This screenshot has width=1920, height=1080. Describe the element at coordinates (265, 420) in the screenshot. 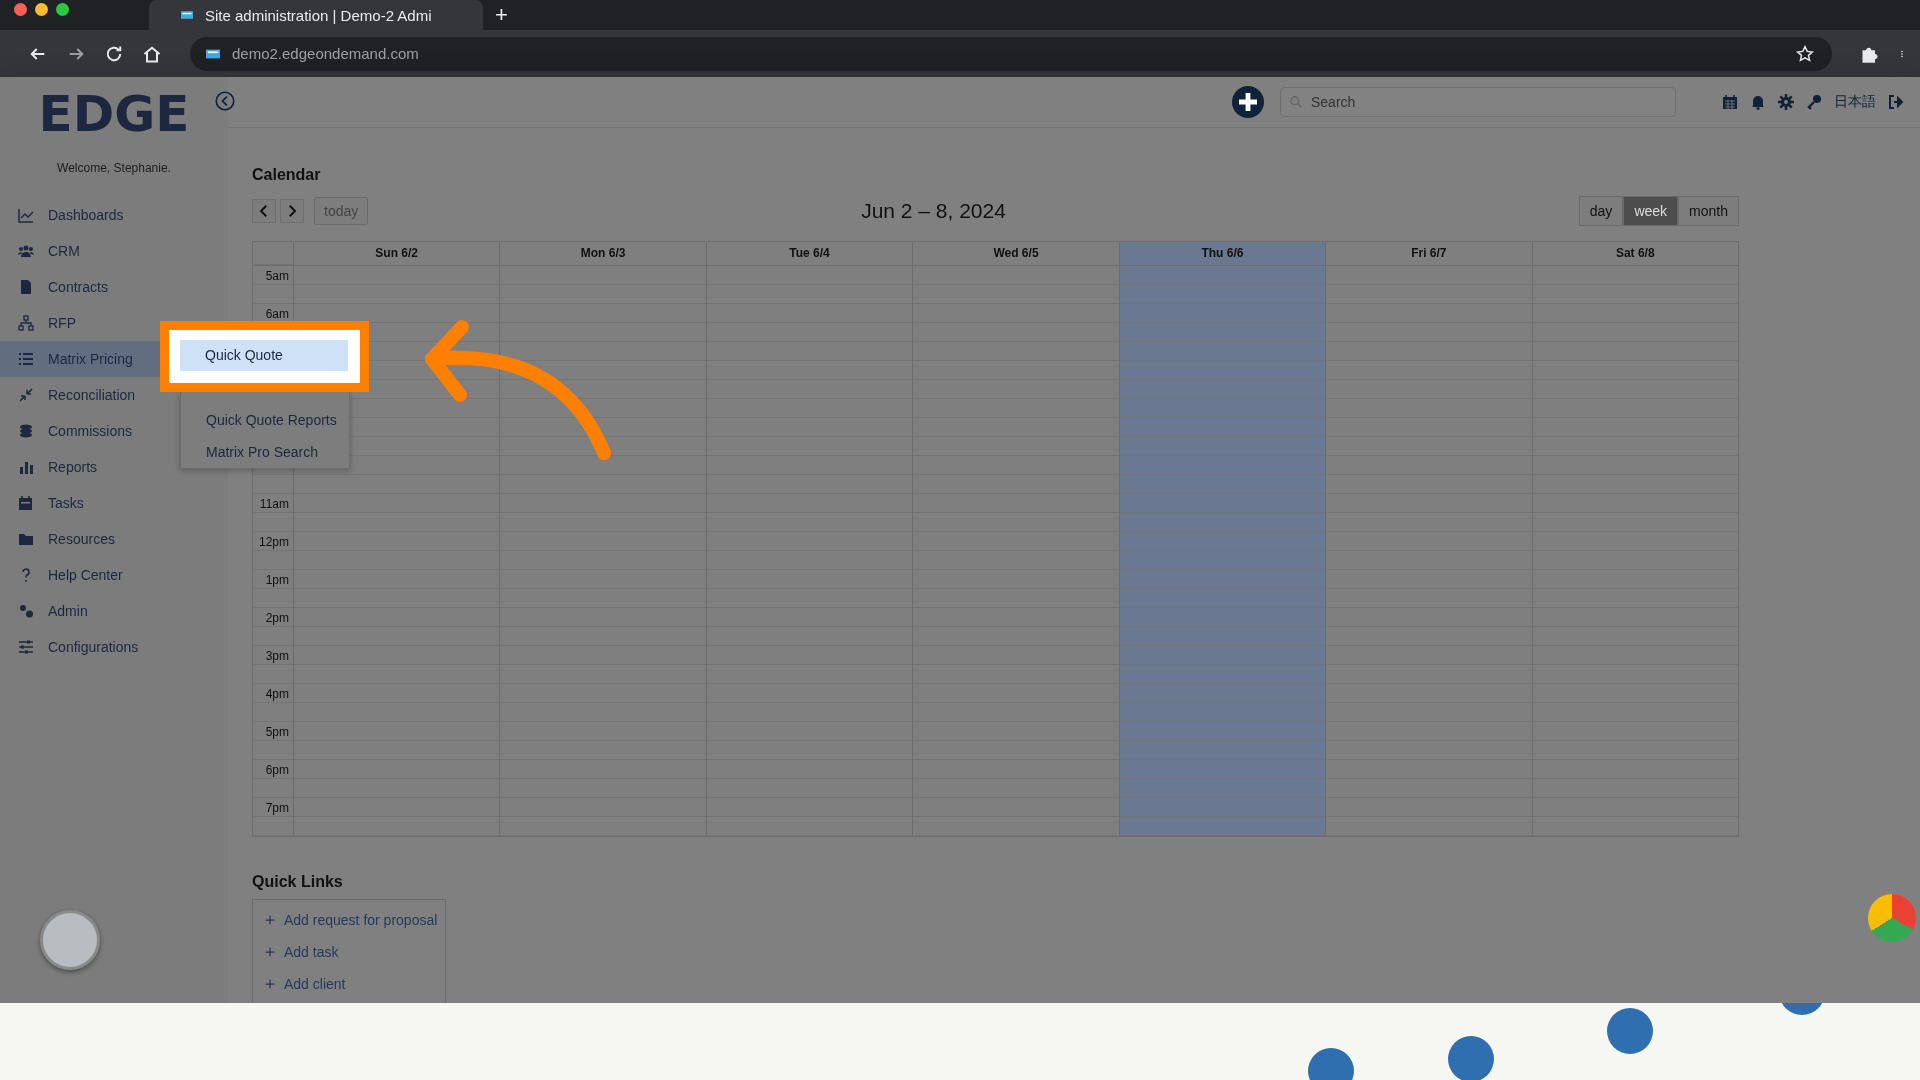

I see `menu-item: Quick Quote Reports` at that location.